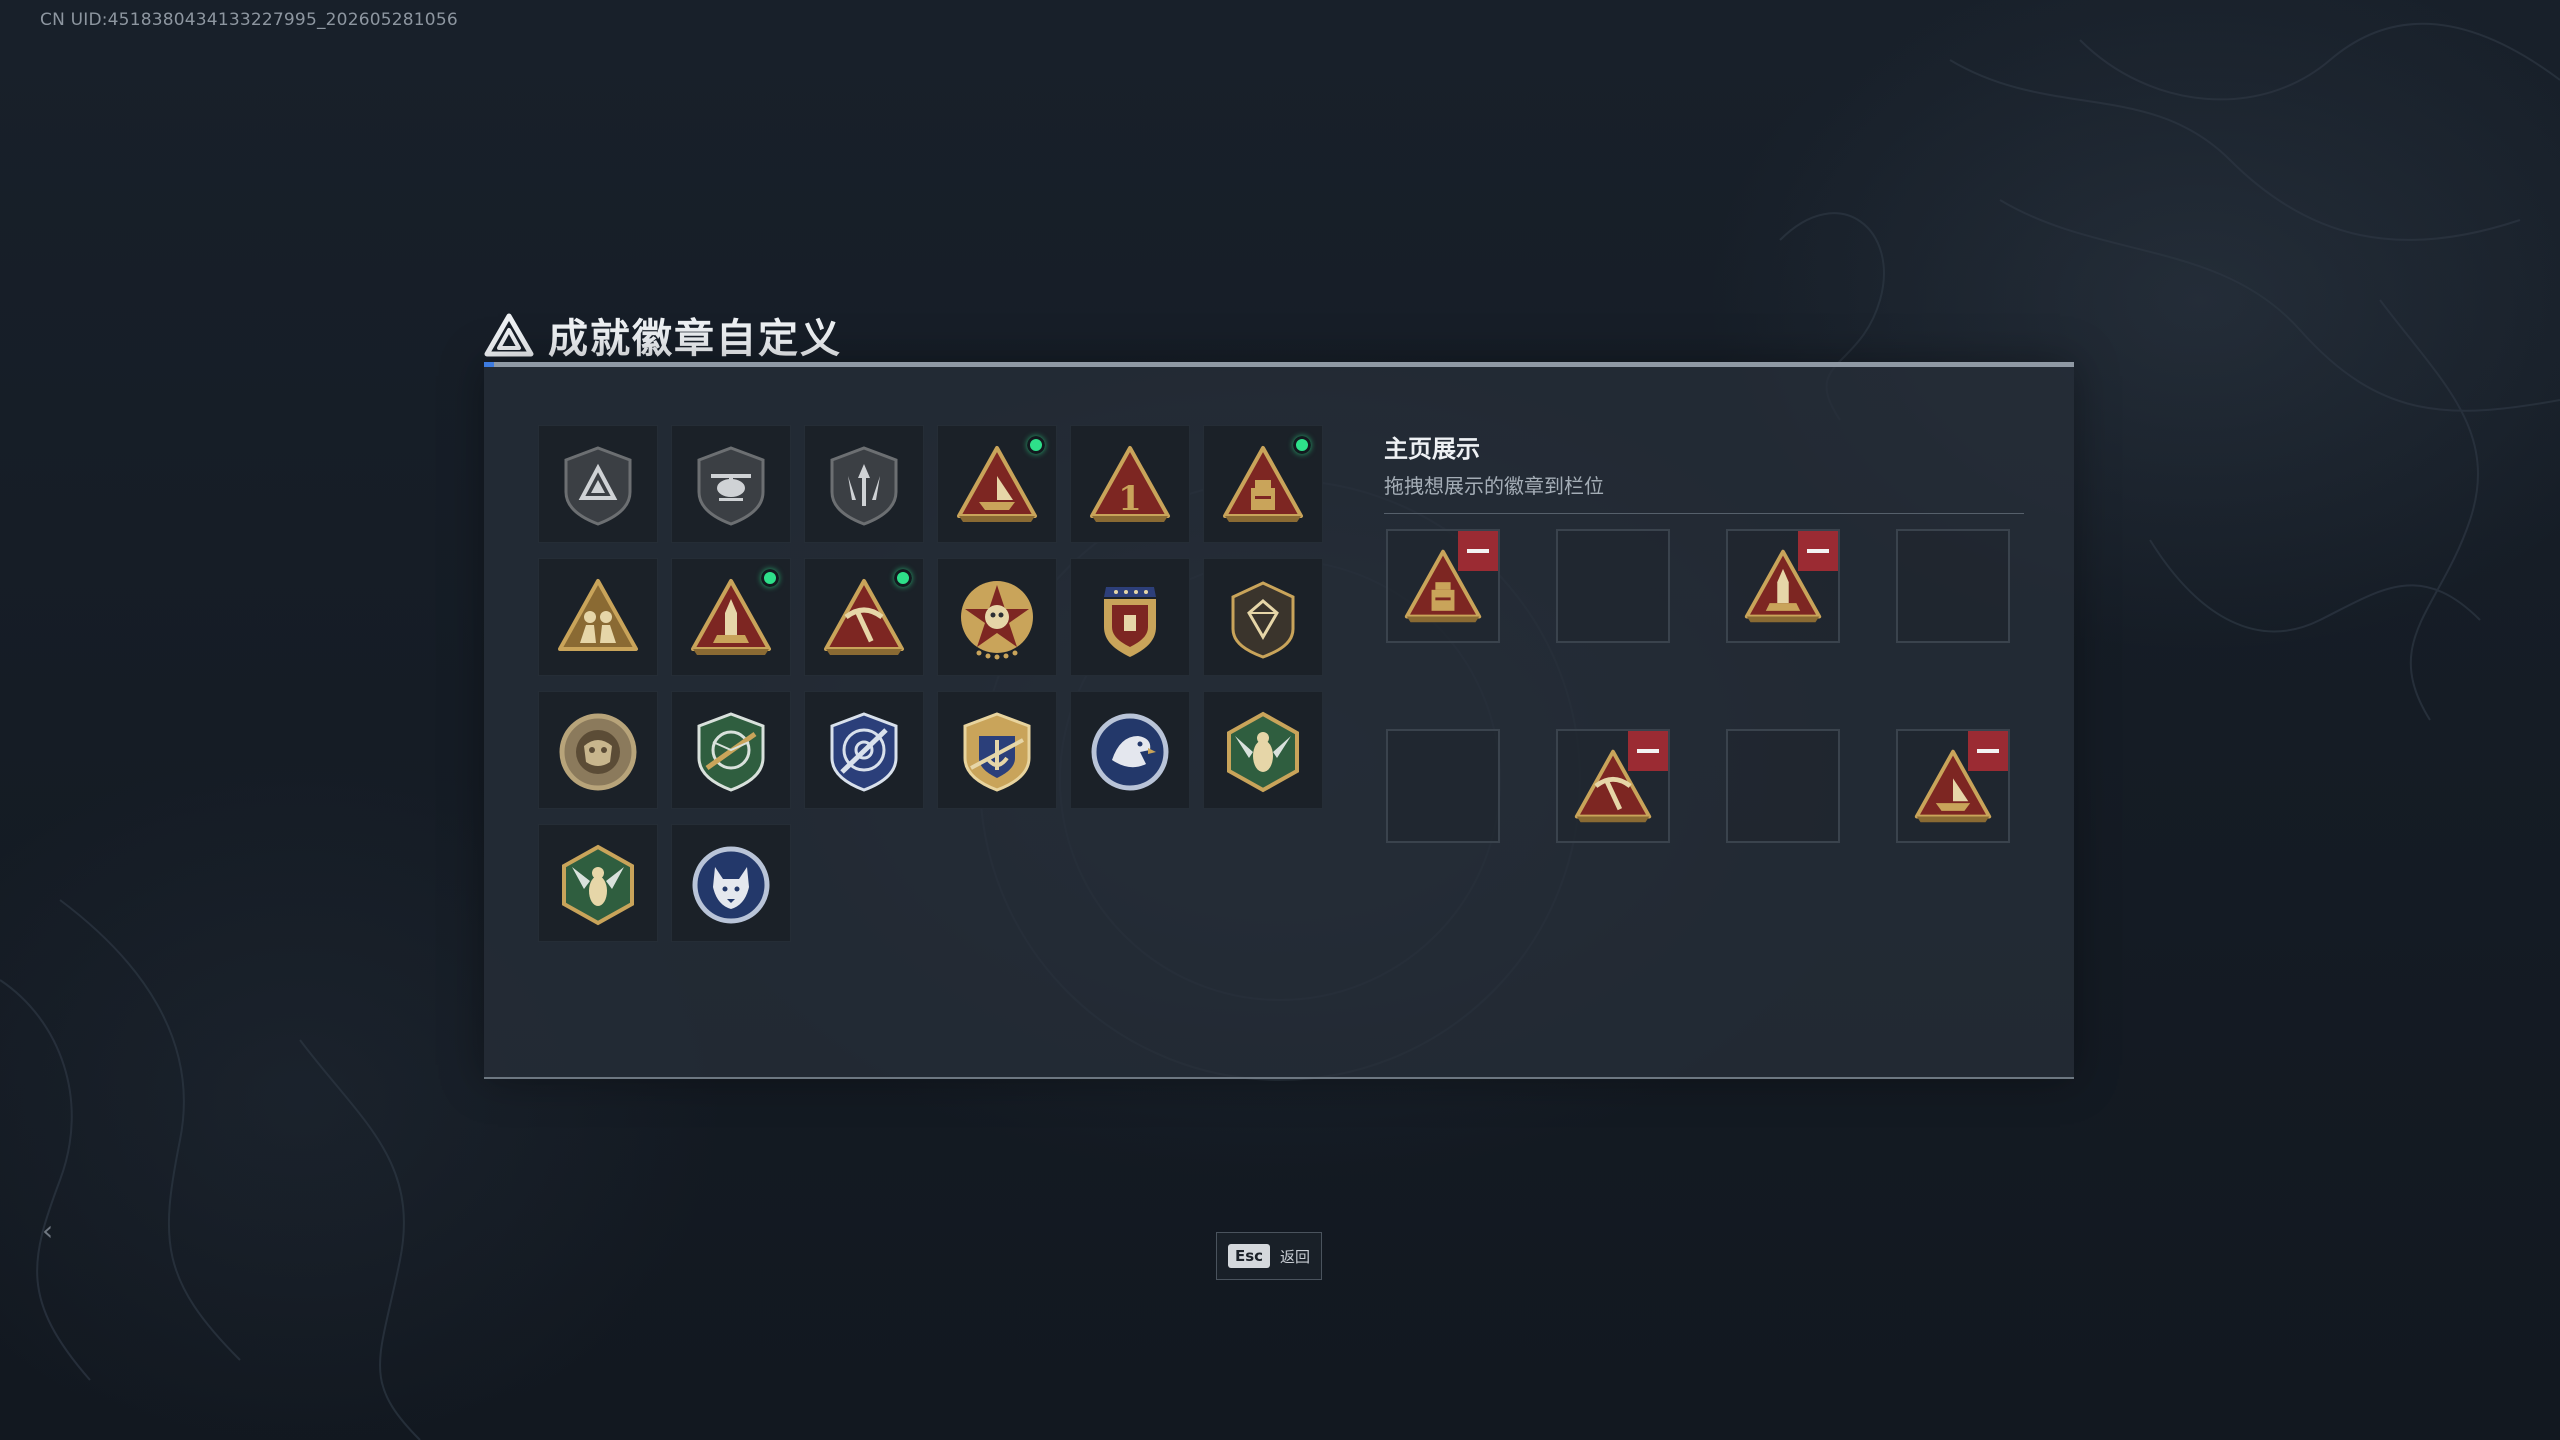 This screenshot has height=1440, width=2560. What do you see at coordinates (509, 335) in the screenshot?
I see `triangle-logo-icon` at bounding box center [509, 335].